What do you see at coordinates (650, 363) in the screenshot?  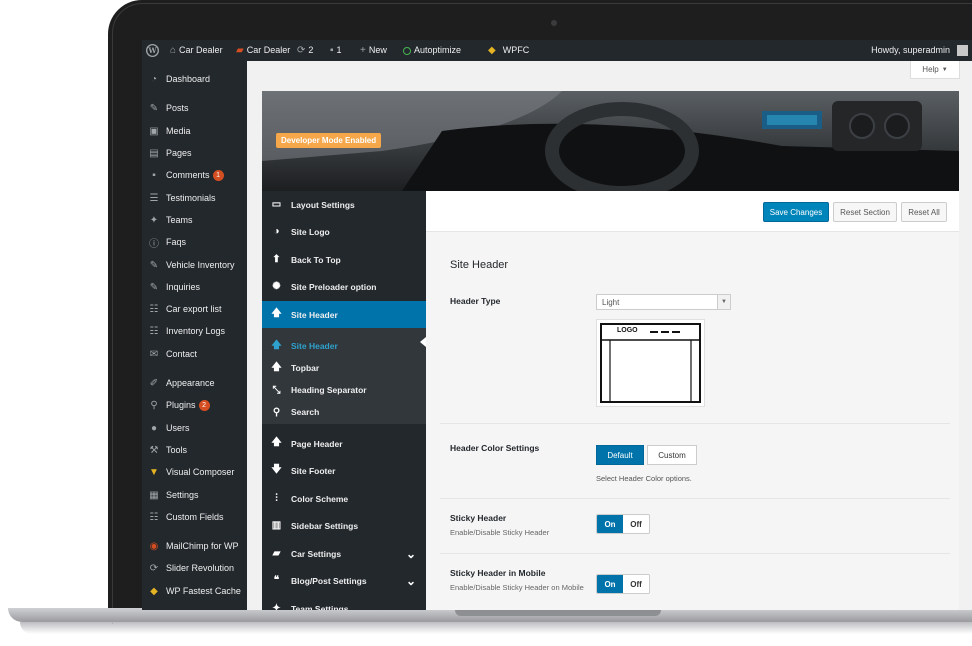 I see `header-layout-preview: LOGO` at bounding box center [650, 363].